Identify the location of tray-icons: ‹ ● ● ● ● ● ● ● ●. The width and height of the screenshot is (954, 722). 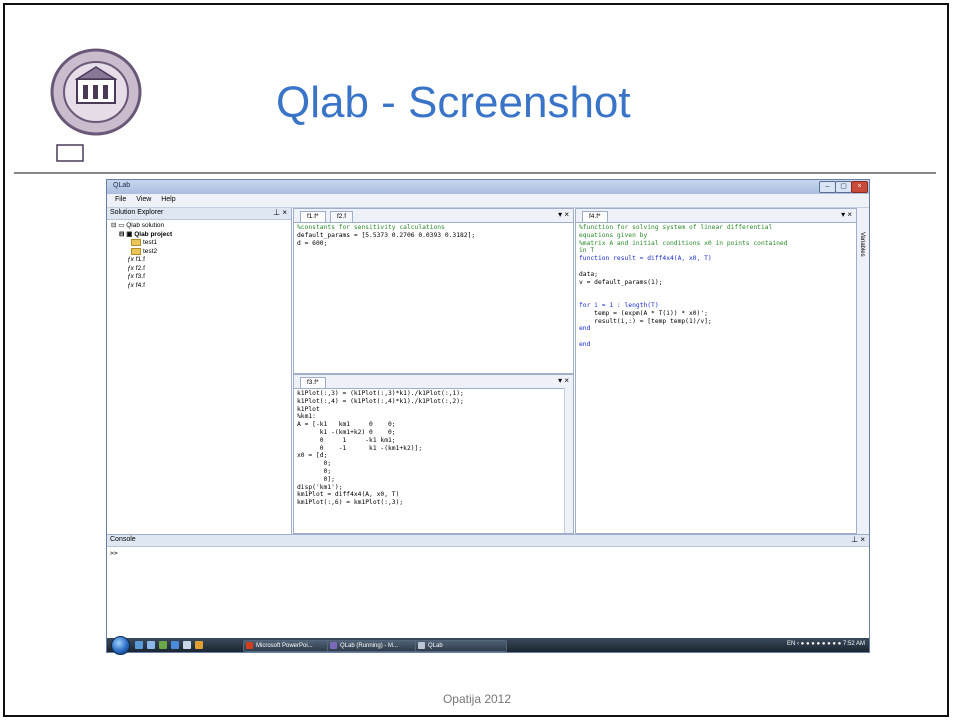
(820, 644).